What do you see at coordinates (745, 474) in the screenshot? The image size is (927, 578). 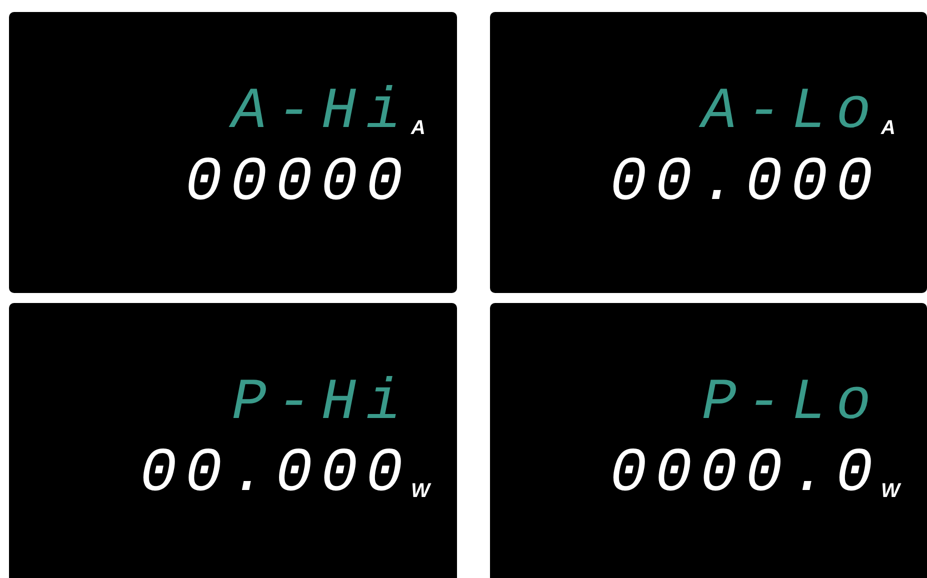 I see `reading-value: 0000.0` at bounding box center [745, 474].